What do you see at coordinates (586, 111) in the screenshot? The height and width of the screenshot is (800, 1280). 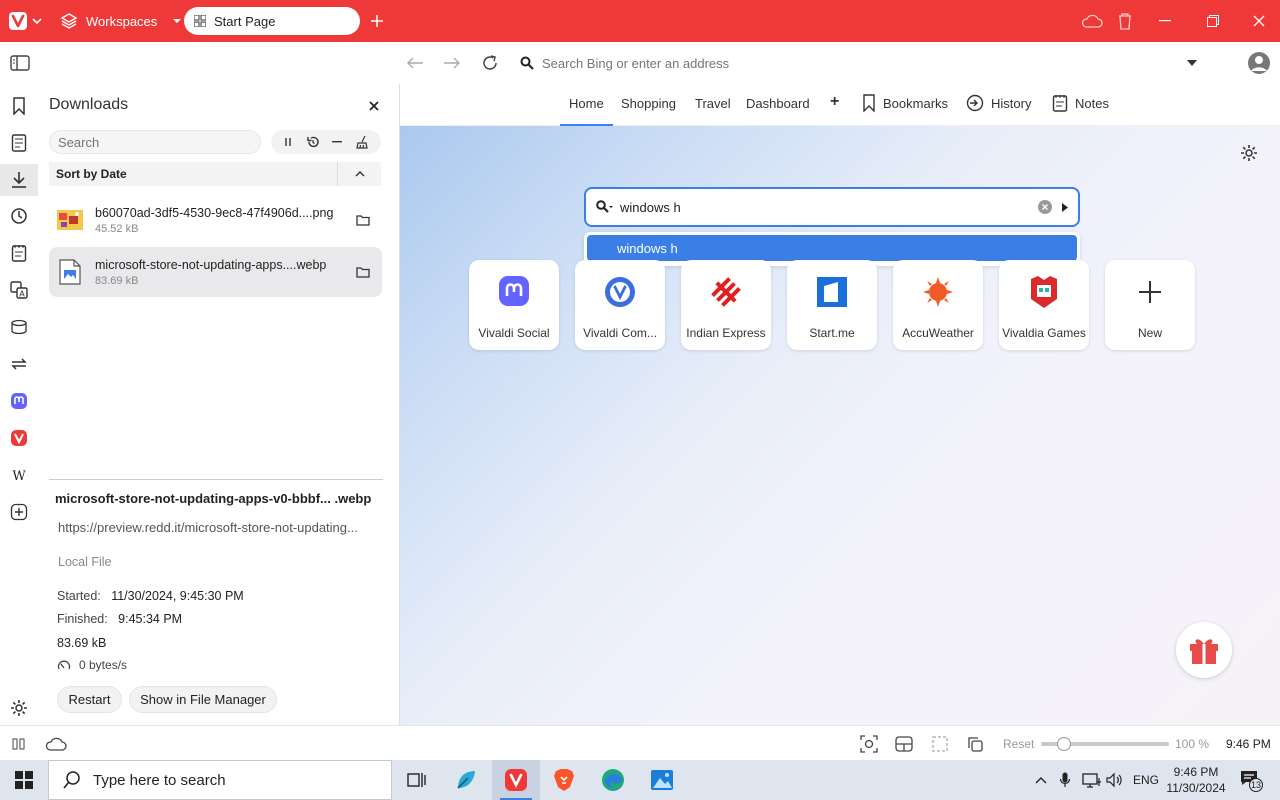 I see `tab-home: Home` at bounding box center [586, 111].